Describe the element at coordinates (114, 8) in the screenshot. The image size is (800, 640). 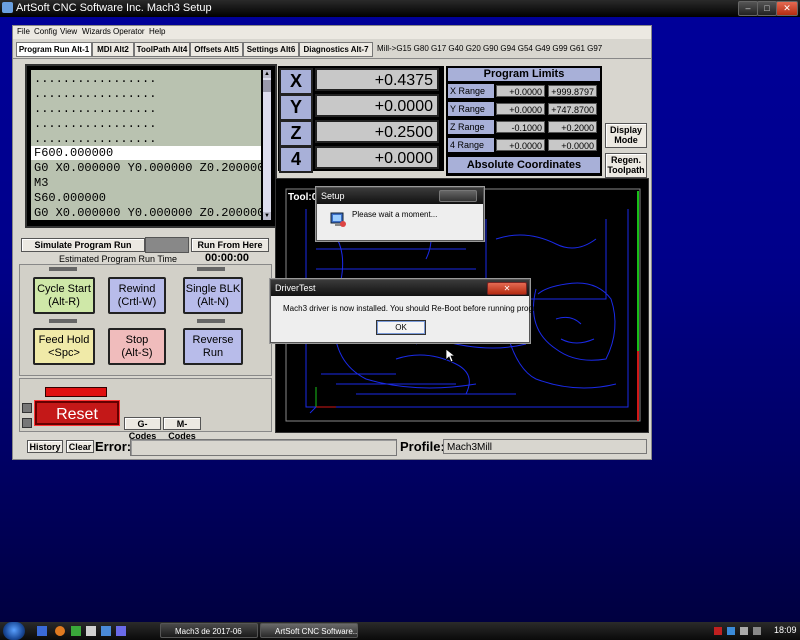
I see `window-title: ArtSoft CNC Software Inc. Mach3 Setup` at that location.